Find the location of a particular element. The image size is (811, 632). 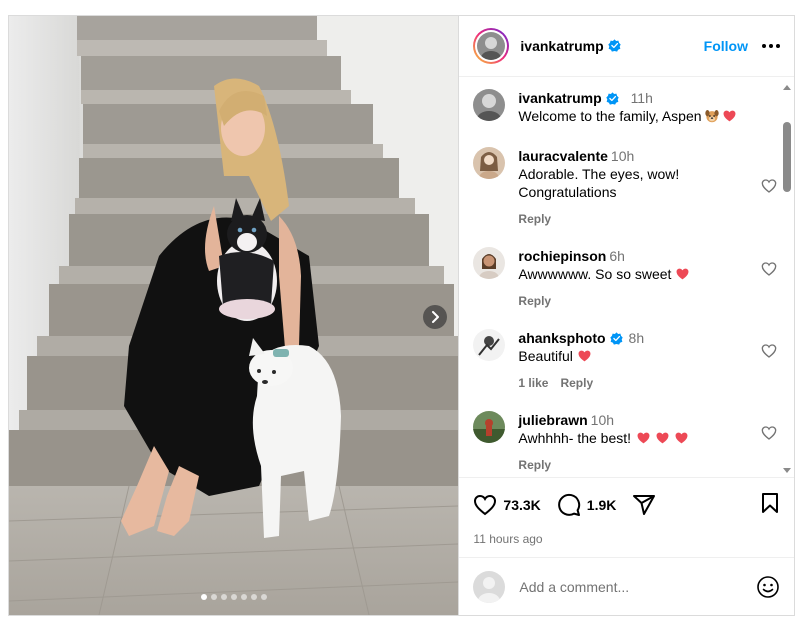

add-comment-input is located at coordinates (629, 586).